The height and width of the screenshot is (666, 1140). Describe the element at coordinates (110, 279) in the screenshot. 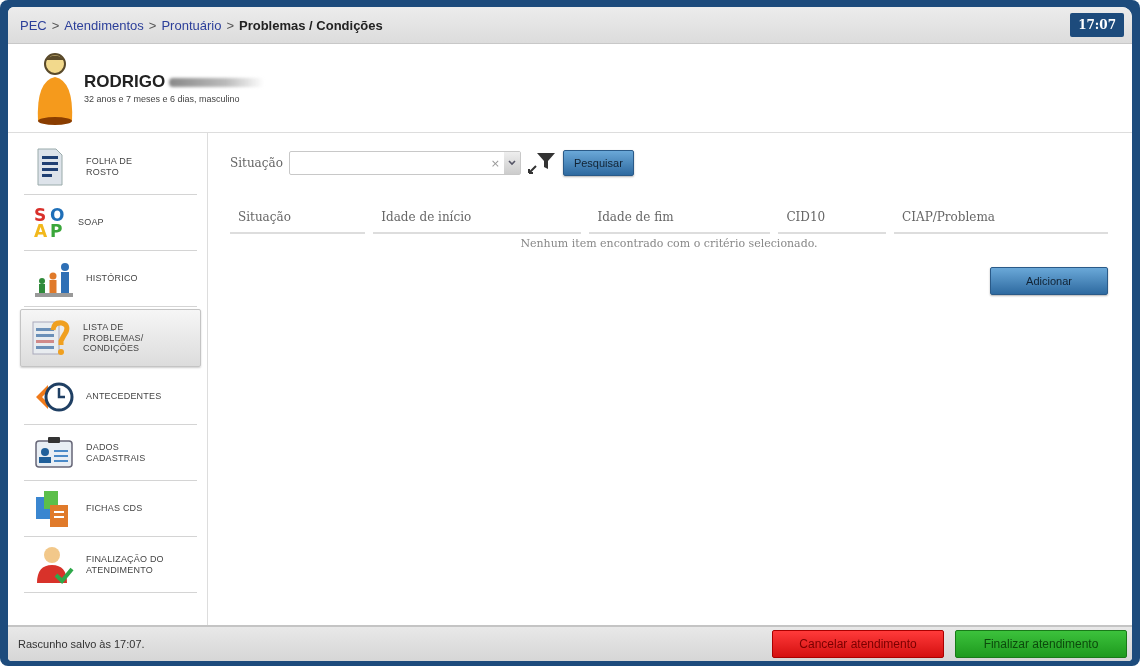

I see `sidebar-item: HISTÓRICO` at that location.